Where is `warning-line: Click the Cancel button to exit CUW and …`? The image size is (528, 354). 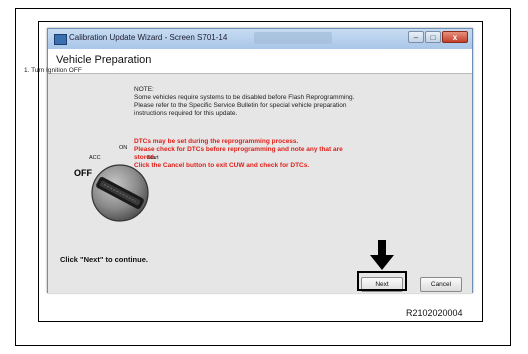 warning-line: Click the Cancel button to exit CUW and … is located at coordinates (222, 165).